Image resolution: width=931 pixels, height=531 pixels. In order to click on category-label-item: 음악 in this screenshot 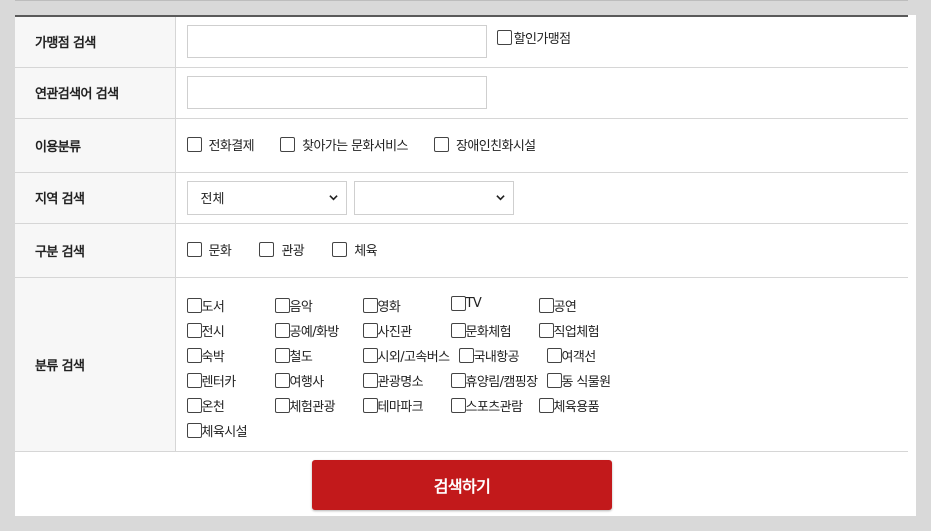, I will do `click(301, 307)`.